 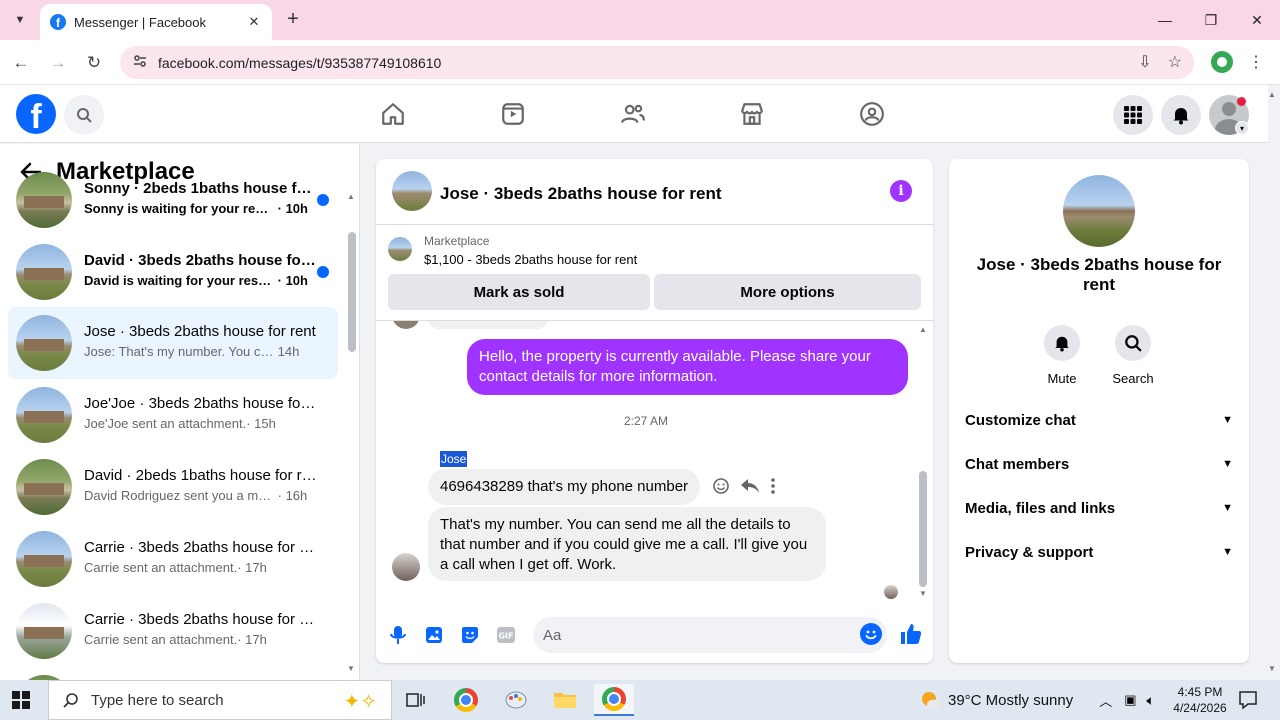 I want to click on groups-icon, so click(x=872, y=114).